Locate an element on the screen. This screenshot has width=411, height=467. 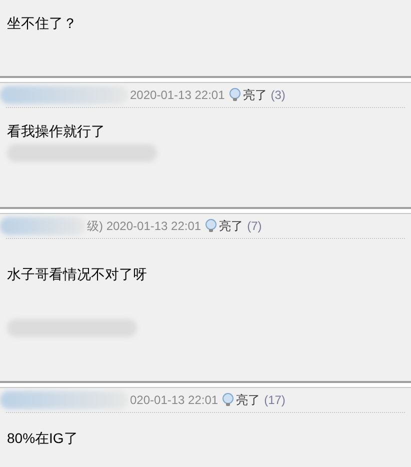
post-timestamp: 020-01-13 22:01 is located at coordinates (174, 400).